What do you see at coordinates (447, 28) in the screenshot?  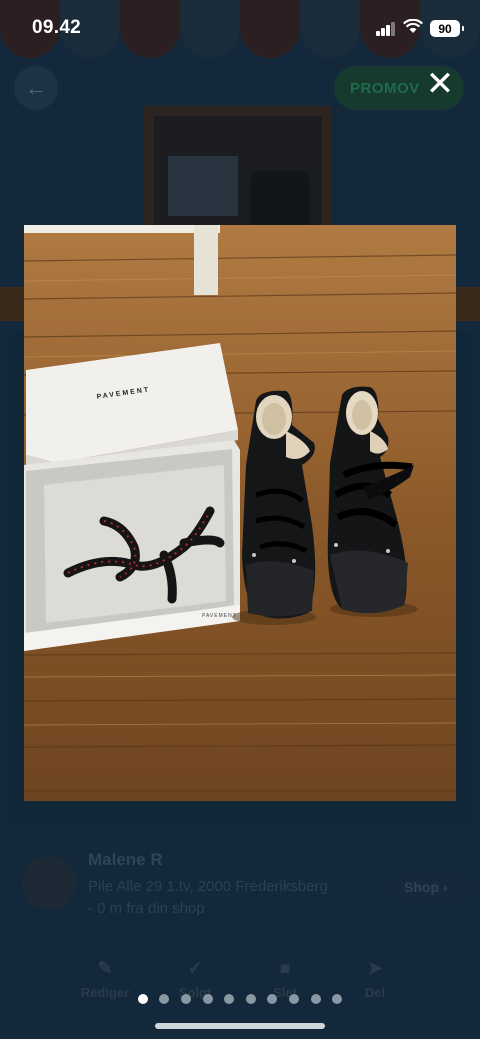 I see `battery-indicator: 90` at bounding box center [447, 28].